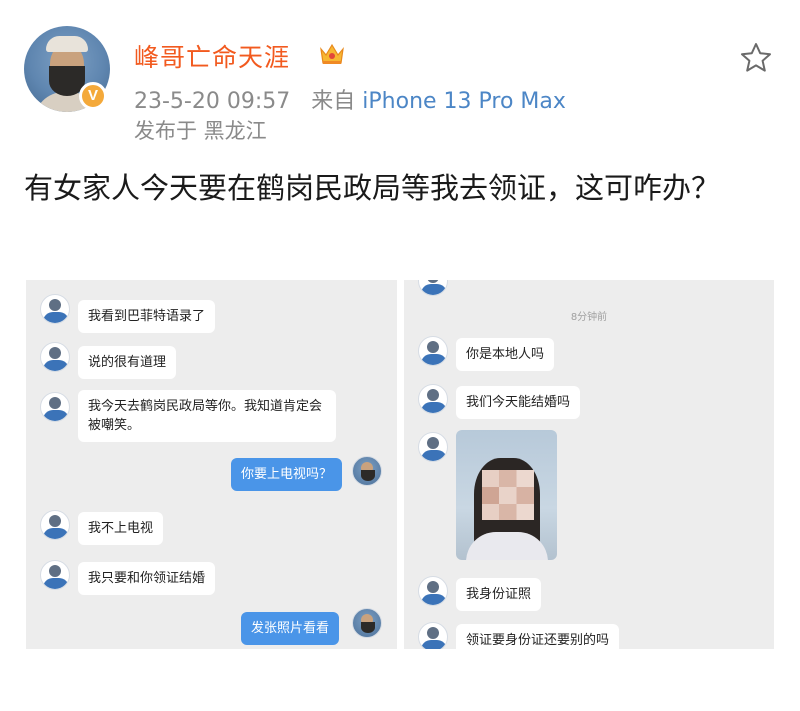 The width and height of the screenshot is (800, 711). I want to click on id-photo-image, so click(506, 495).